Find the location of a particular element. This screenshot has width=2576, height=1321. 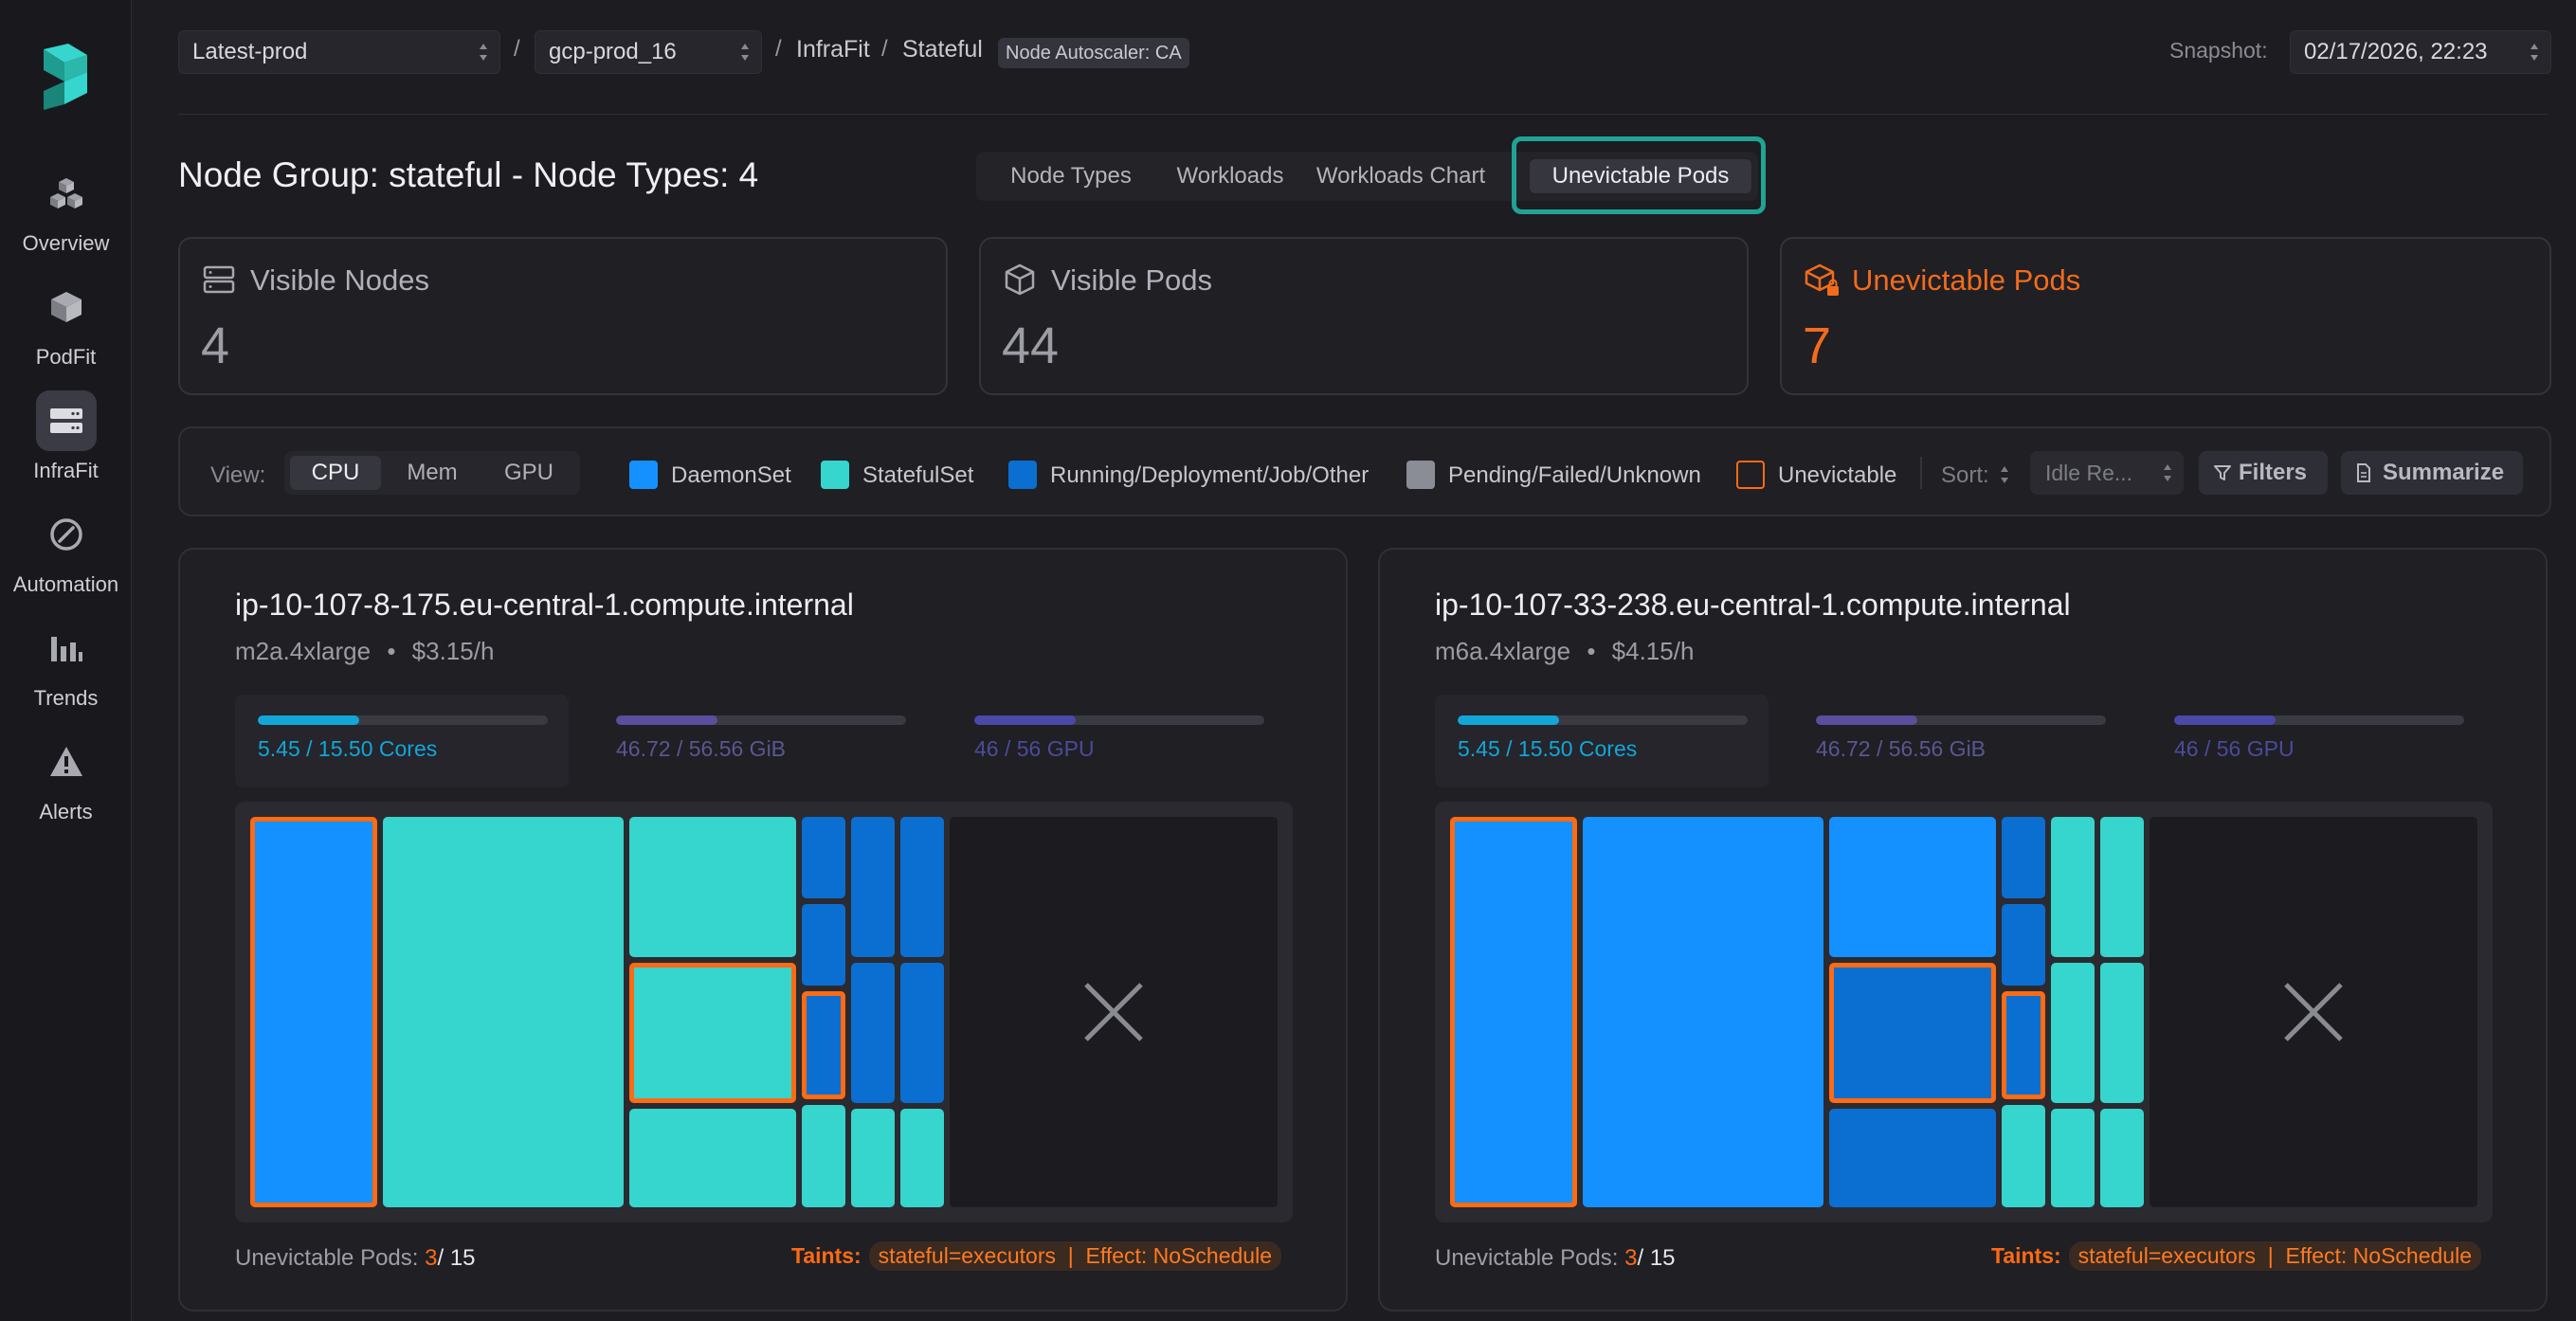

cubes-icon is located at coordinates (66, 193).